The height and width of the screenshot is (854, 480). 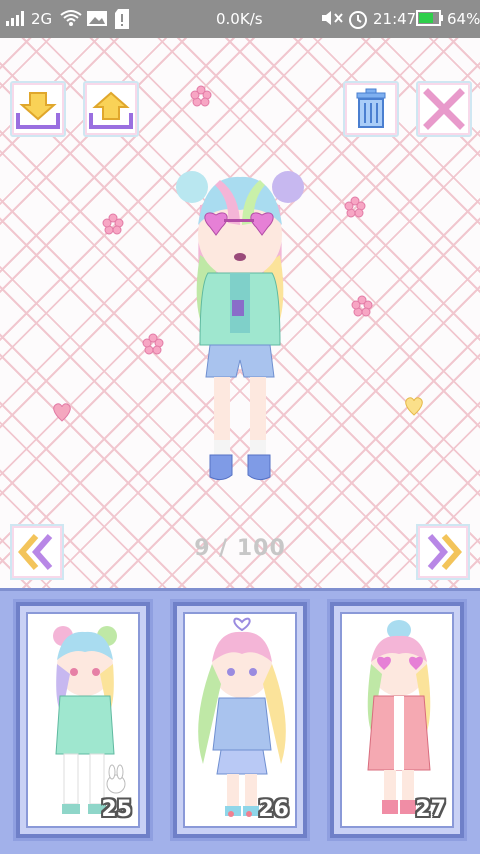 I want to click on battery-icon, so click(x=430, y=20).